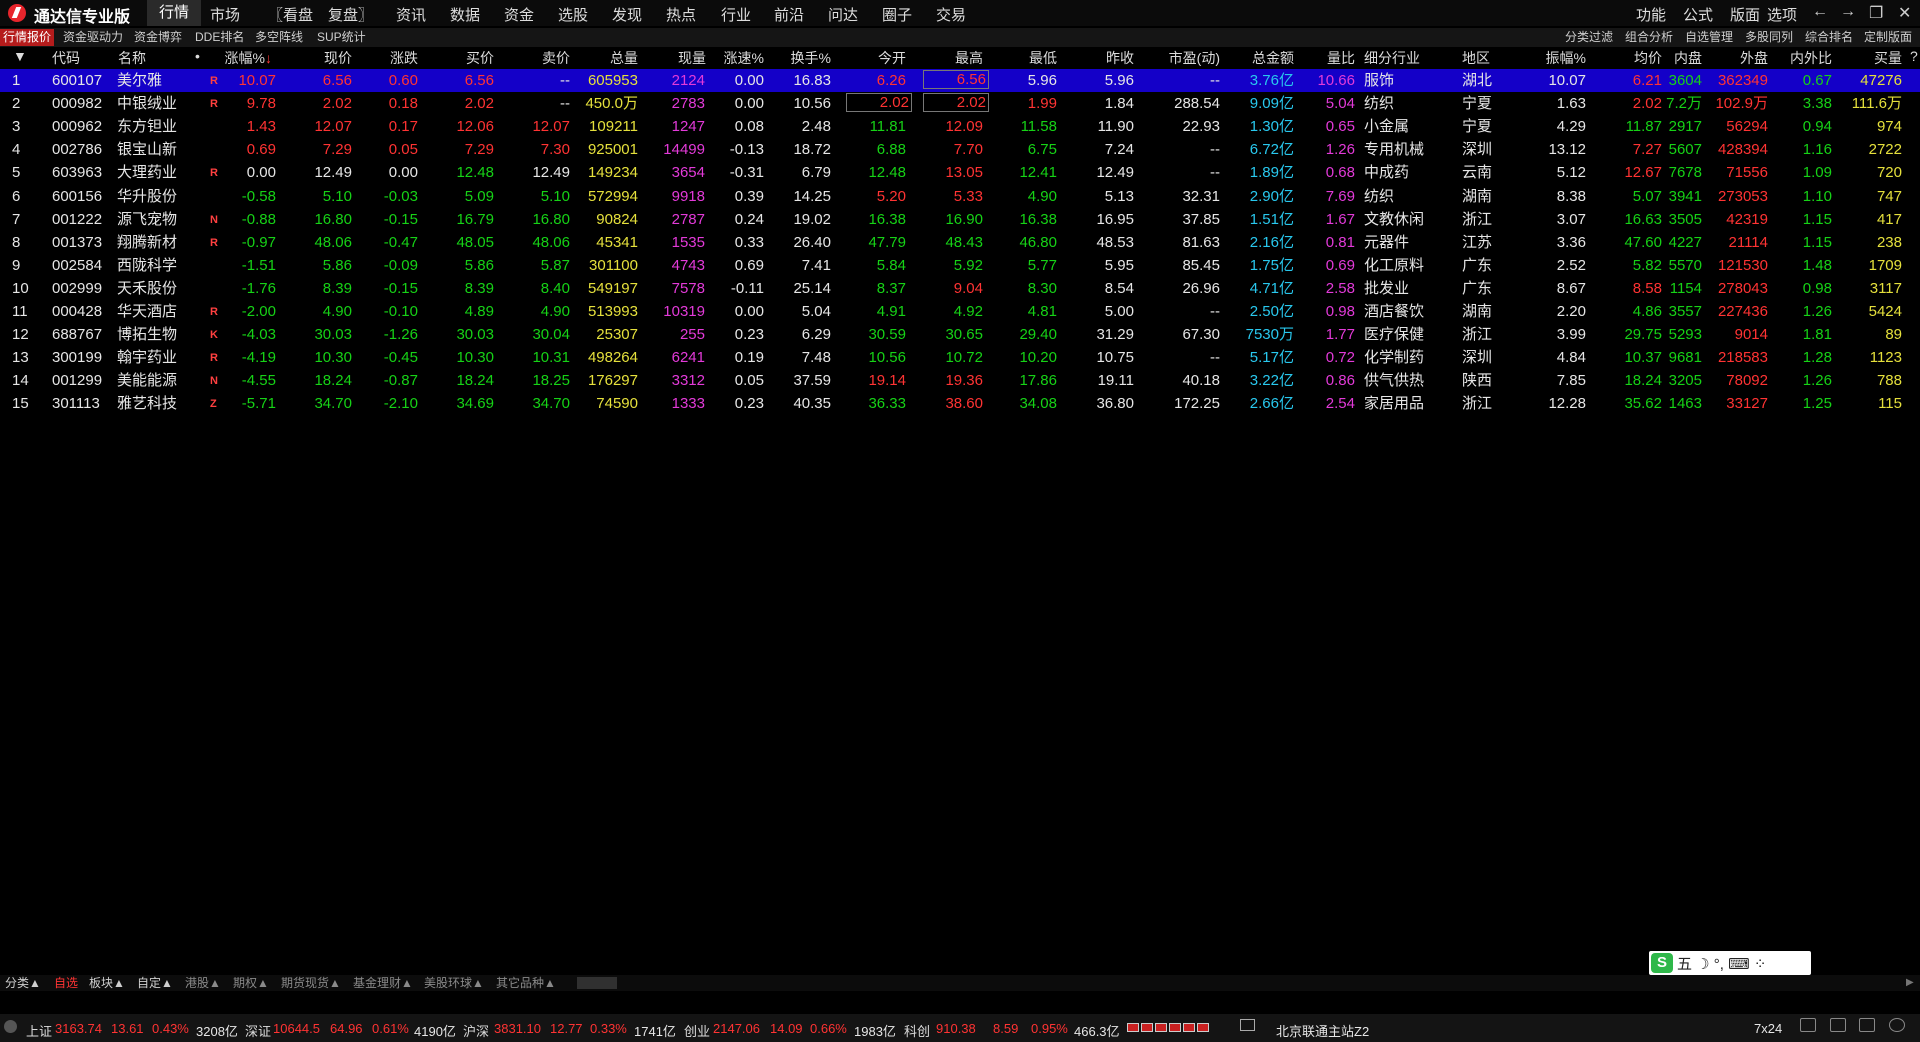 This screenshot has height=1042, width=1920. I want to click on header-region: 地区, so click(1476, 58).